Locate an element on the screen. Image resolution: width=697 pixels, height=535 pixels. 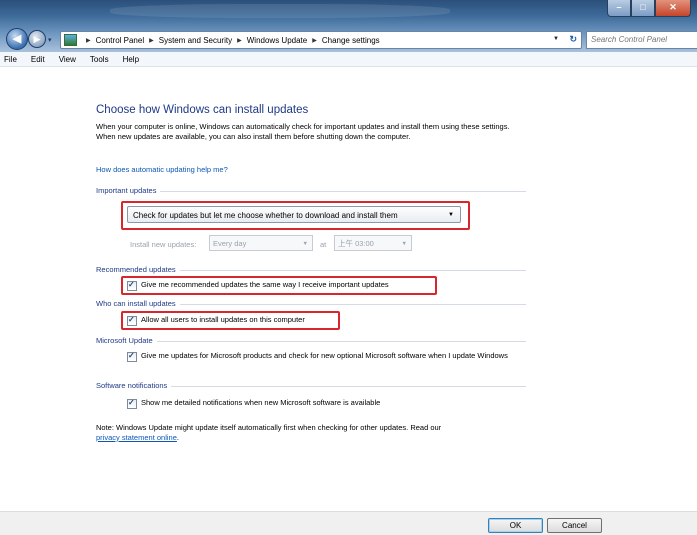
menu-tools: Tools is located at coordinates (99, 59).